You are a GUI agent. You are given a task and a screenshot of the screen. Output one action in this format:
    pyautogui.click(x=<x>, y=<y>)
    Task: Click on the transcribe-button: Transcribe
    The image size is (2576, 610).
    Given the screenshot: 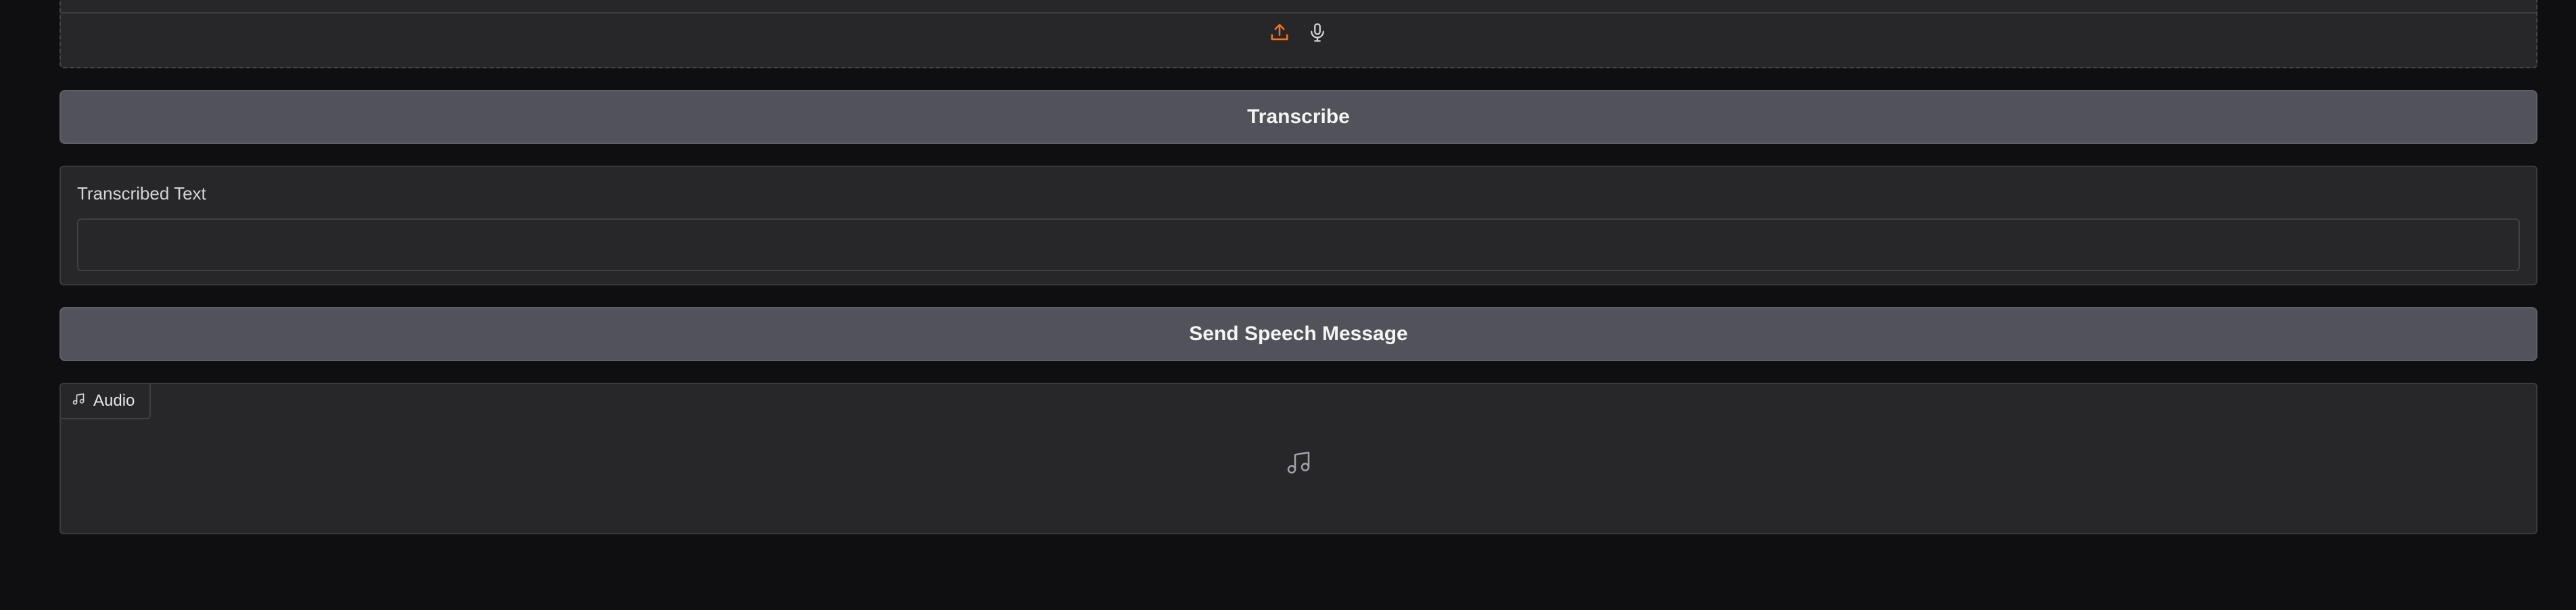 What is the action you would take?
    pyautogui.click(x=1298, y=117)
    